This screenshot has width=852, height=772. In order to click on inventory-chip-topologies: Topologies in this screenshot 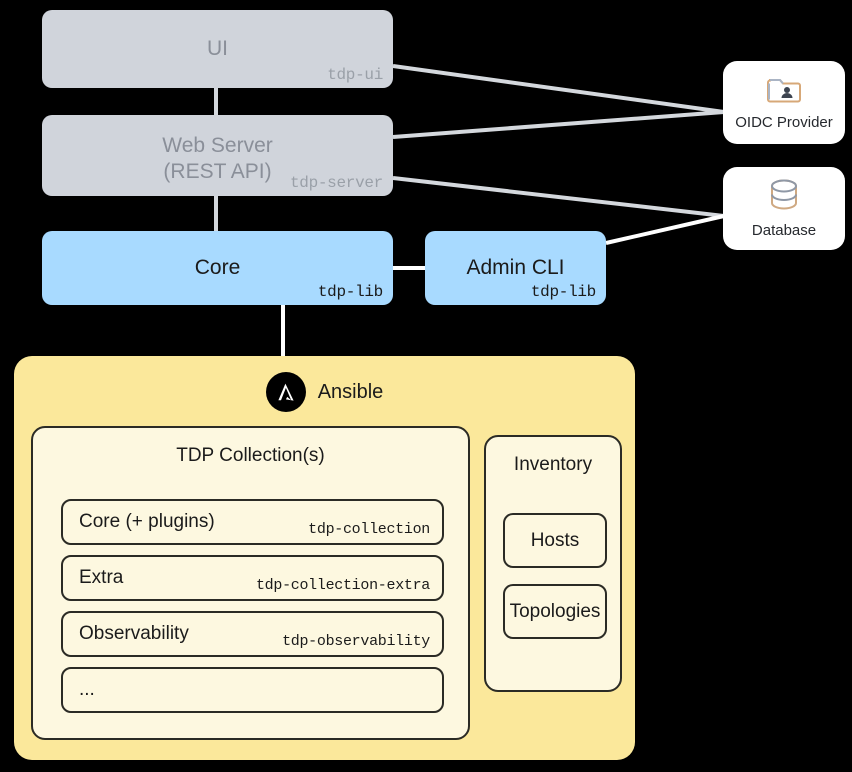, I will do `click(555, 611)`.